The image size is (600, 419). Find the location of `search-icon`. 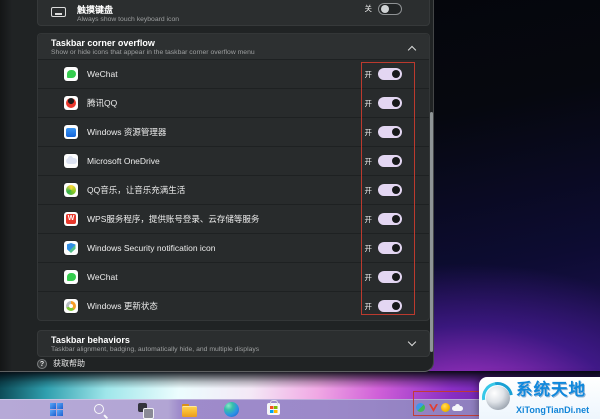

search-icon is located at coordinates (100, 410).